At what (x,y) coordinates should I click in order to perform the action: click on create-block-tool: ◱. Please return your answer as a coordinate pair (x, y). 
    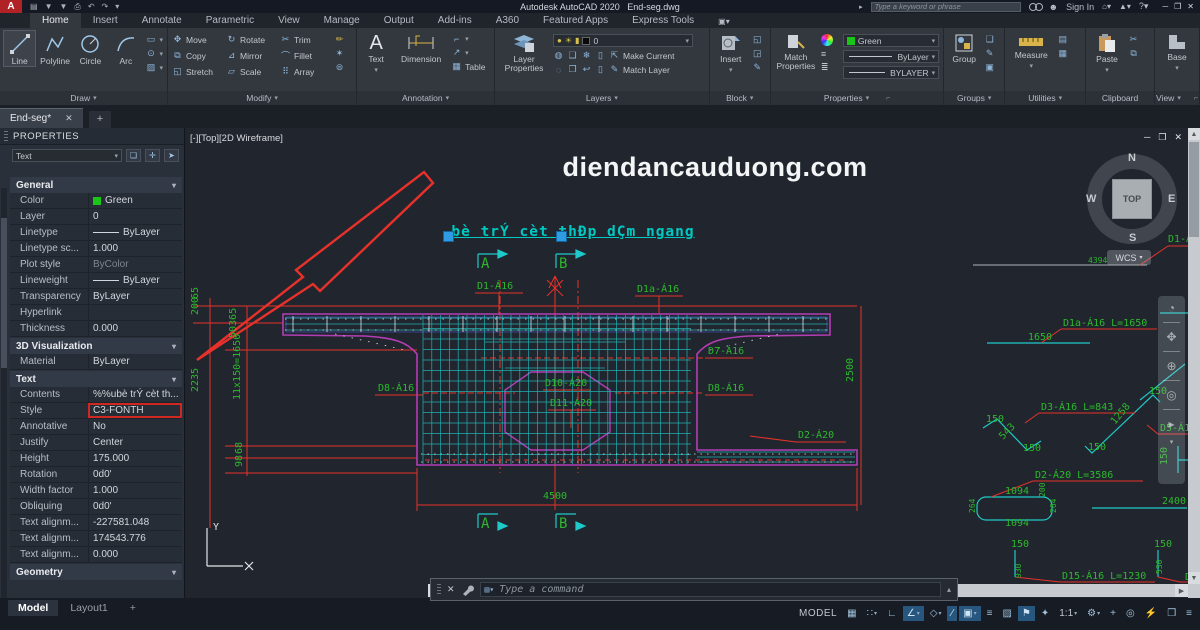
    Looking at the image, I should click on (757, 39).